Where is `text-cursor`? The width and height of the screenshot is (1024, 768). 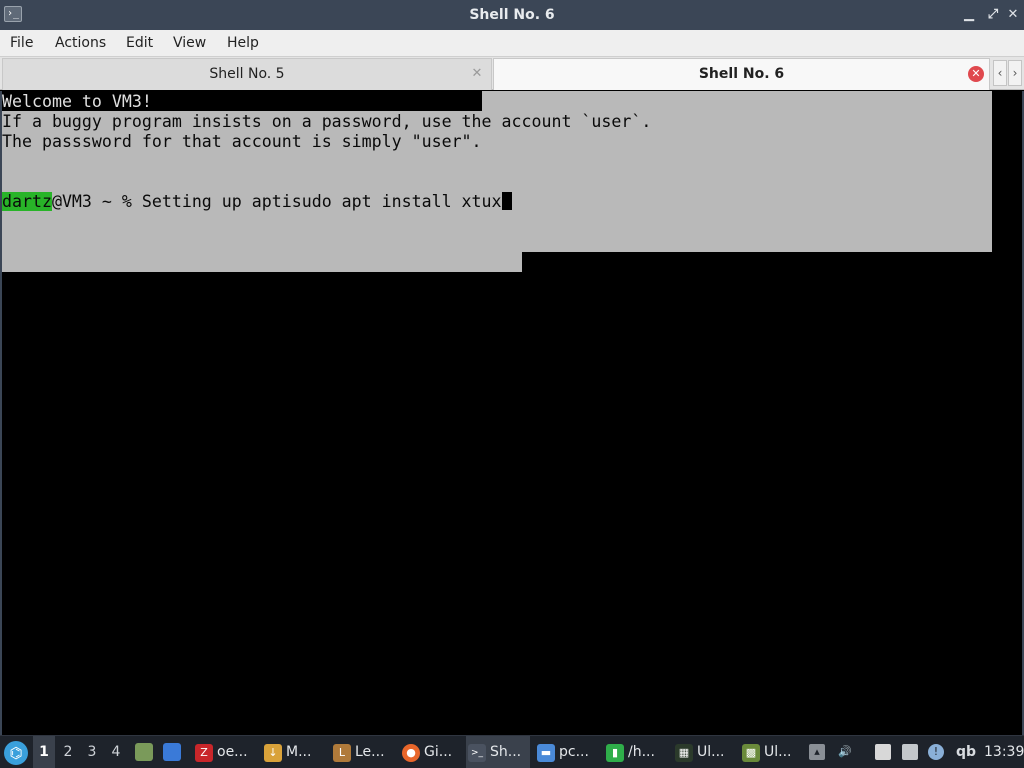
text-cursor is located at coordinates (506, 201).